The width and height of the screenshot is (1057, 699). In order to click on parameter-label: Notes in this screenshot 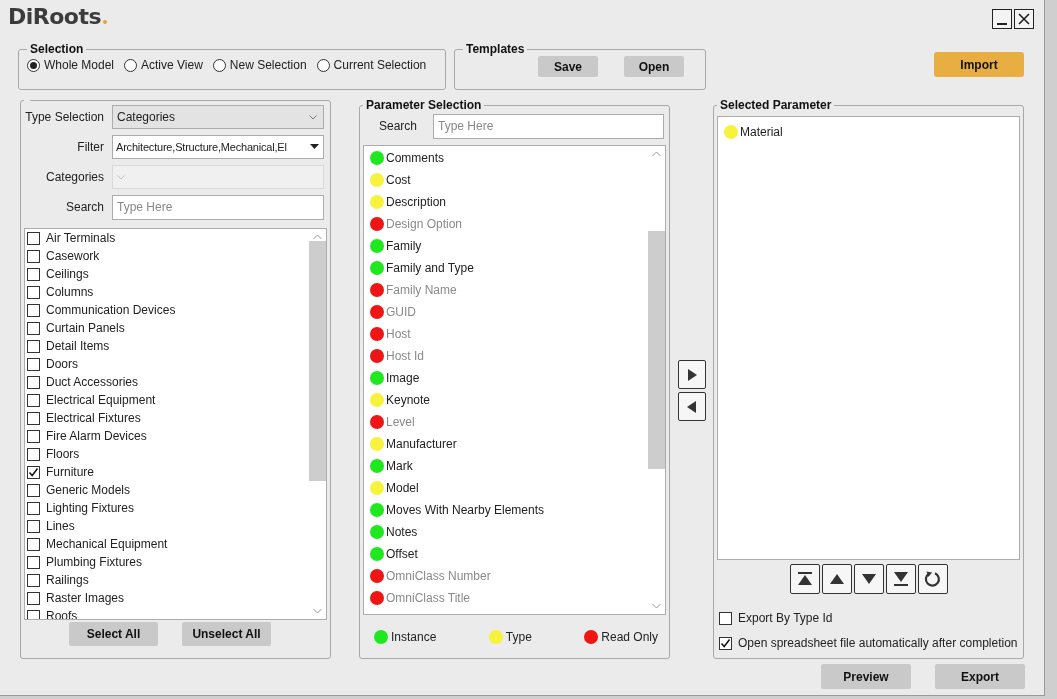, I will do `click(402, 532)`.